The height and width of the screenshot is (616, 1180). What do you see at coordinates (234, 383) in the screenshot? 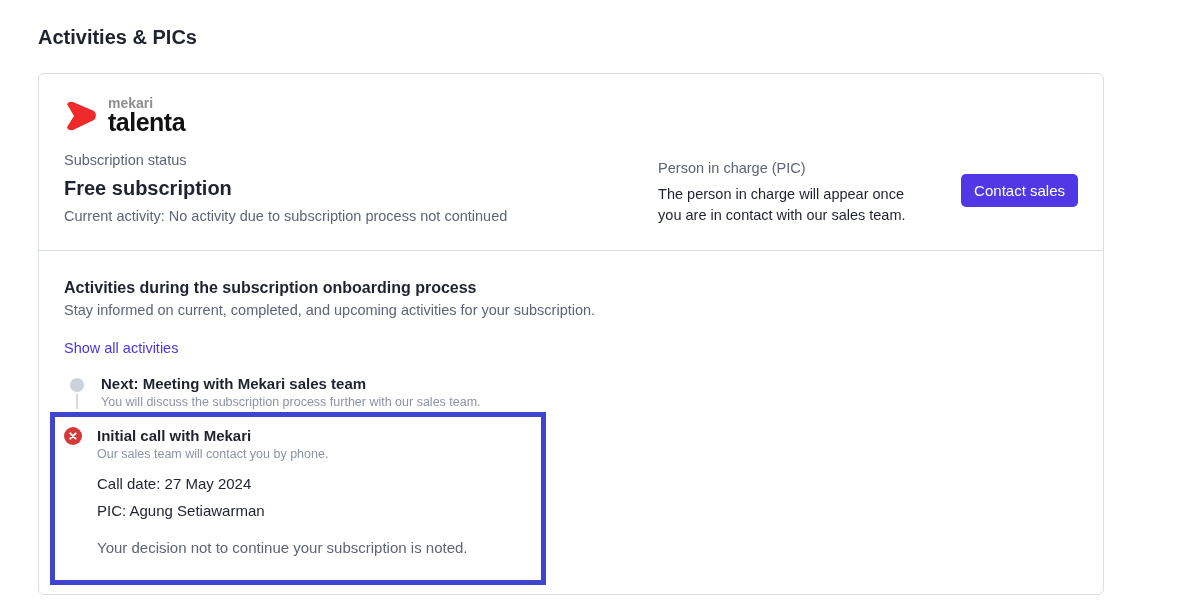
I see `step-title: Next: Meeting with Mekari sales team` at bounding box center [234, 383].